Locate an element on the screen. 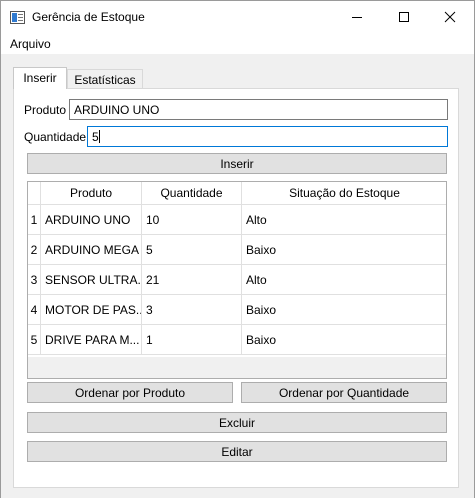 This screenshot has width=475, height=498. close-button is located at coordinates (450, 16).